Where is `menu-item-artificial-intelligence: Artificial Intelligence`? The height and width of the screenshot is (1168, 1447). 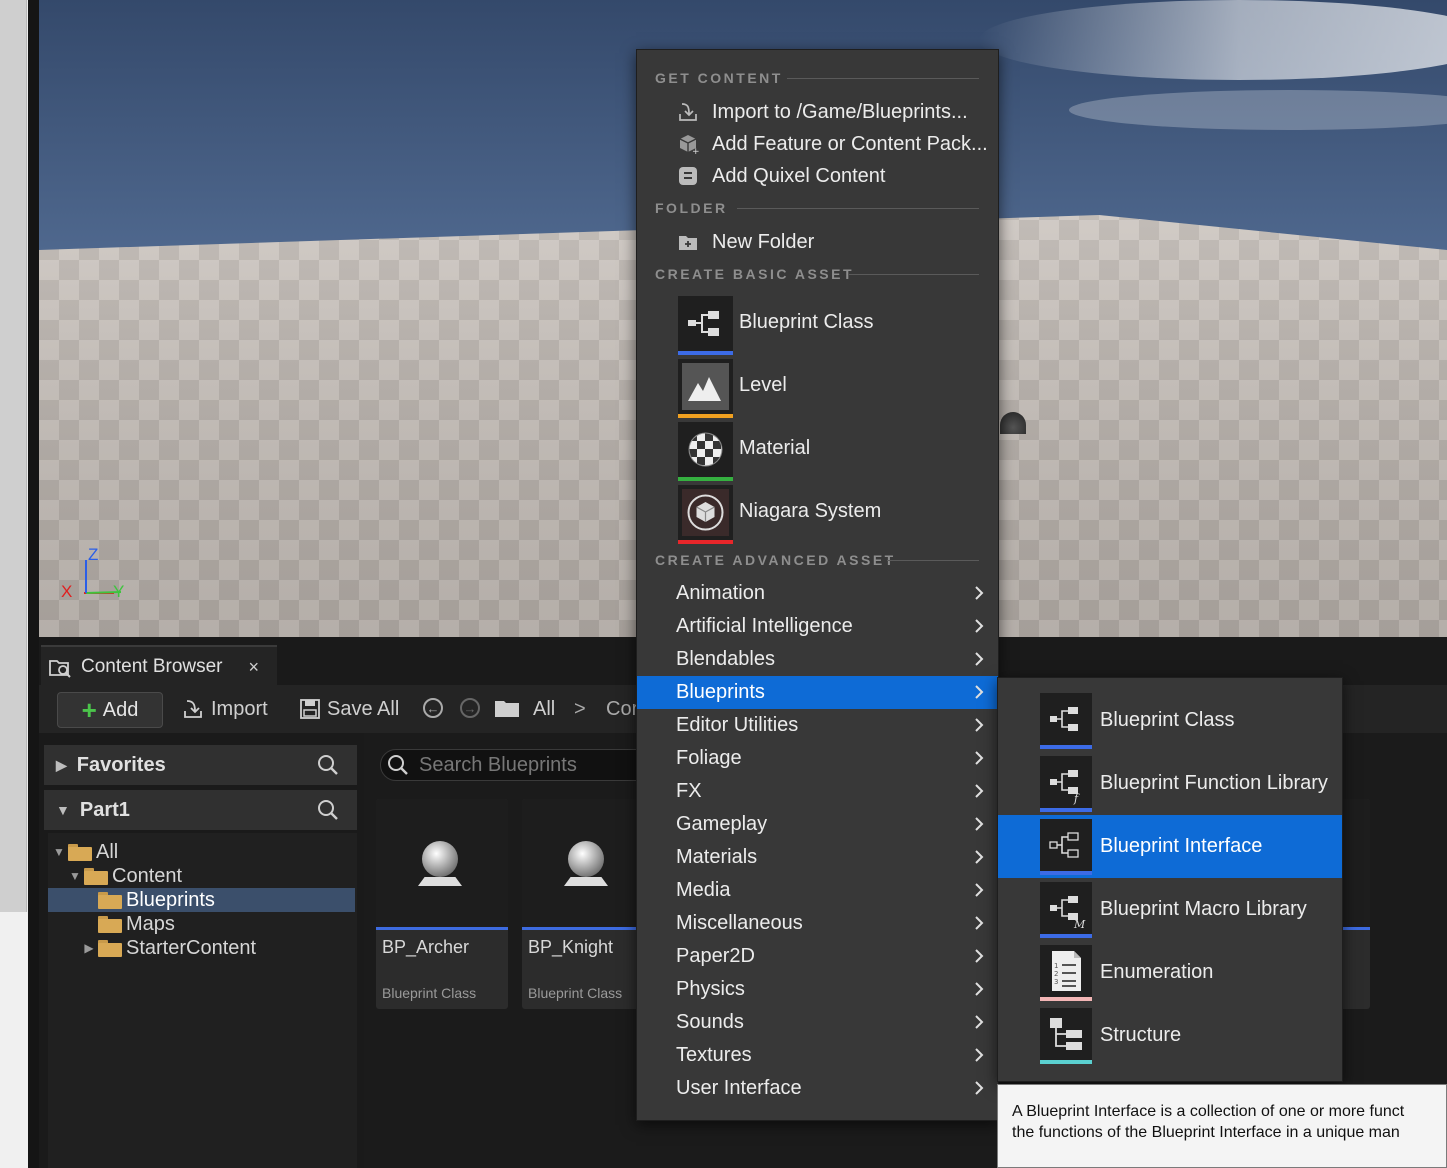
menu-item-artificial-intelligence: Artificial Intelligence is located at coordinates (817, 626).